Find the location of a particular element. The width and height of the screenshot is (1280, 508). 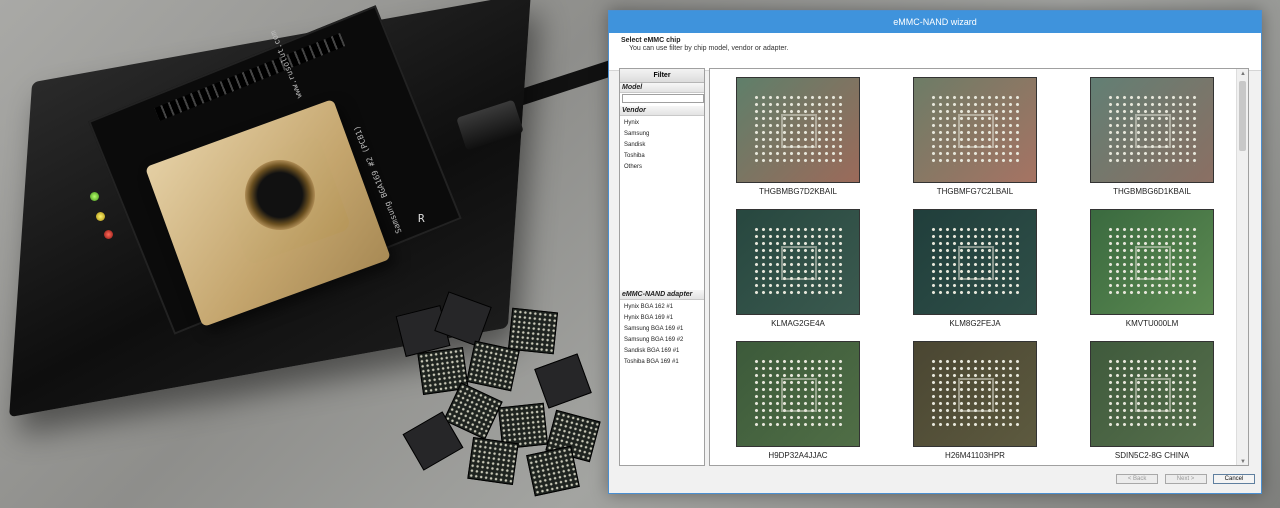

chip-card: H9DP32A4JJAC is located at coordinates (798, 400).